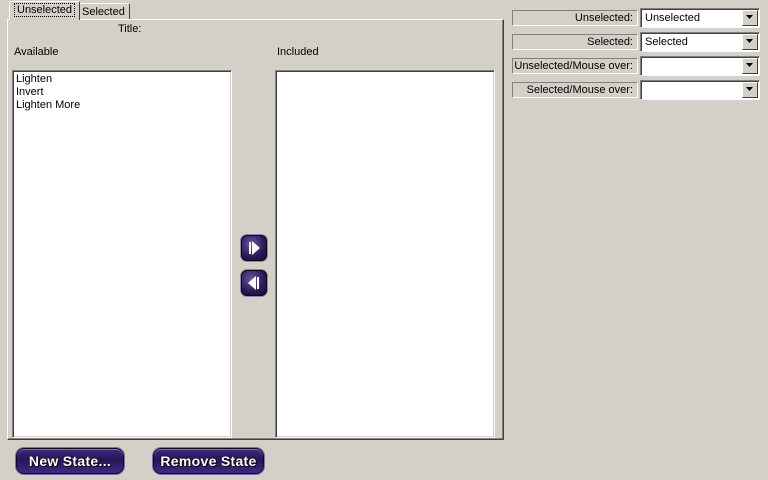 This screenshot has height=480, width=768. I want to click on unselected-state-value: Unselected, so click(673, 18).